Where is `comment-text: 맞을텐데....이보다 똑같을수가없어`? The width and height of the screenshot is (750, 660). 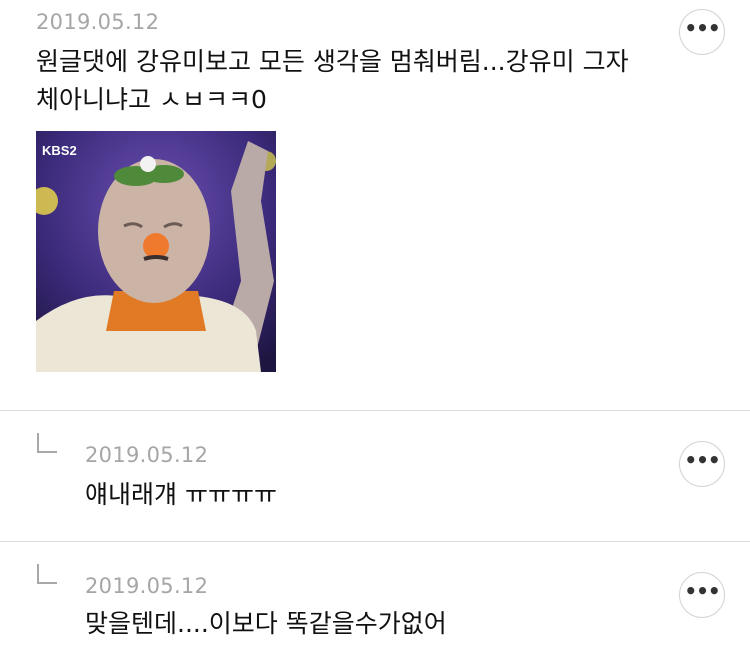
comment-text: 맞을텐데....이보다 똑같을수가없어 is located at coordinates (266, 623).